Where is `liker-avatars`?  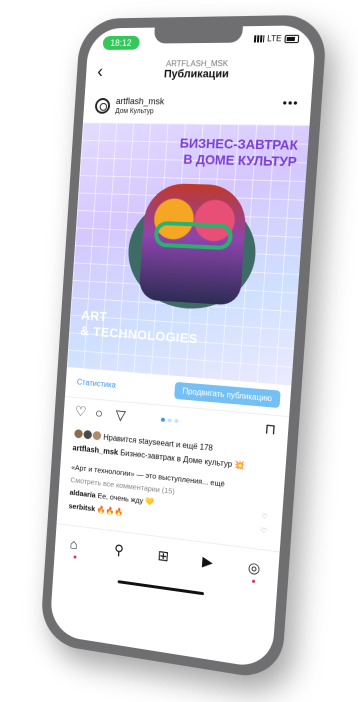 liker-avatars is located at coordinates (88, 435).